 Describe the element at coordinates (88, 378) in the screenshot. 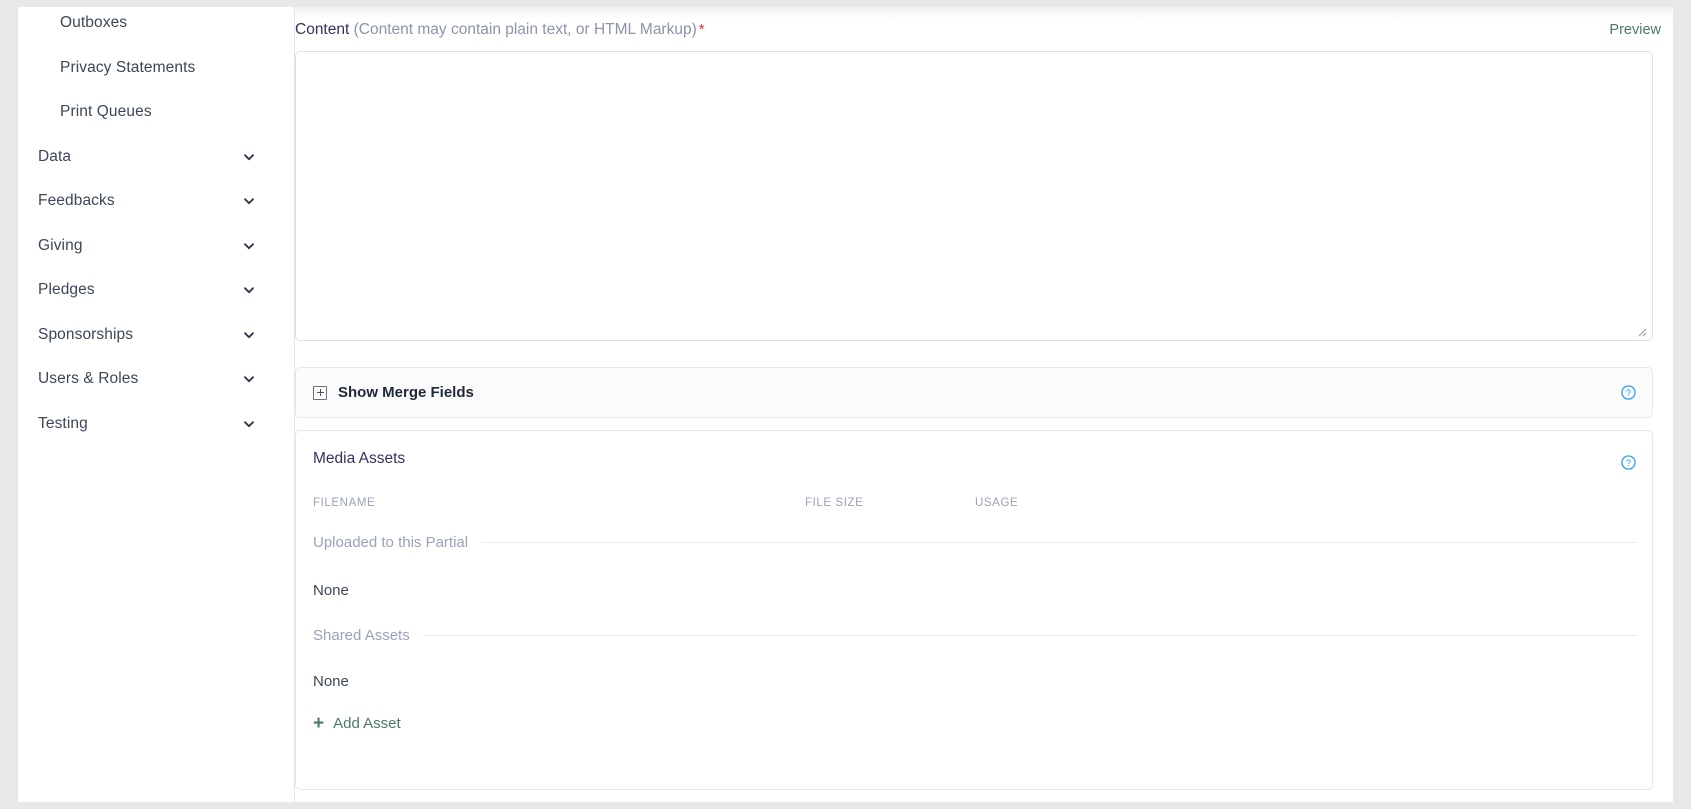

I see `sidebar-item-label: Users & Roles` at that location.